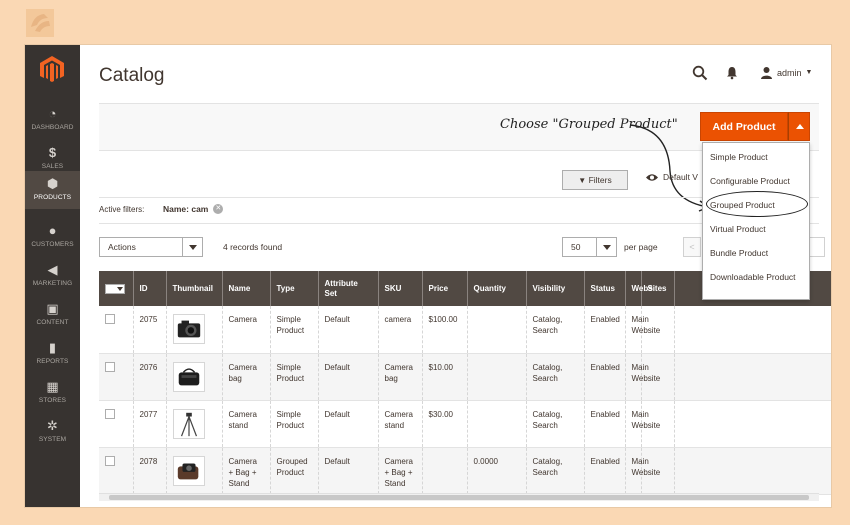  What do you see at coordinates (194, 288) in the screenshot?
I see `column-header-thumbnail: Thumbnail` at bounding box center [194, 288].